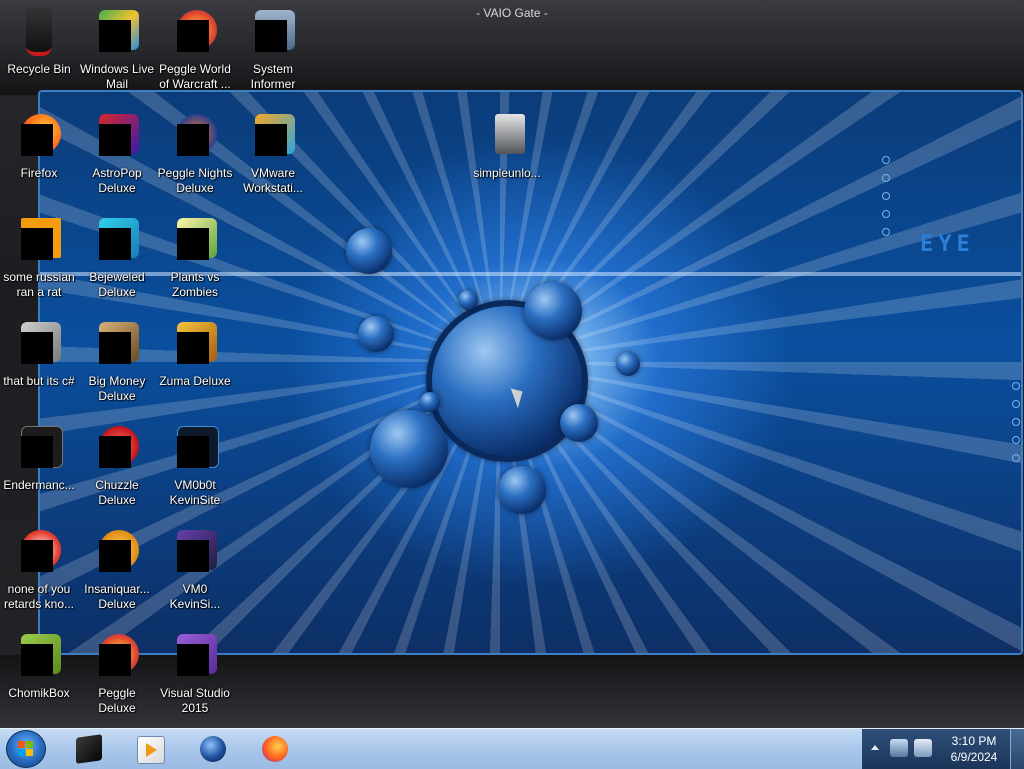 The width and height of the screenshot is (1024, 769). What do you see at coordinates (117, 136) in the screenshot?
I see `astropop-icon` at bounding box center [117, 136].